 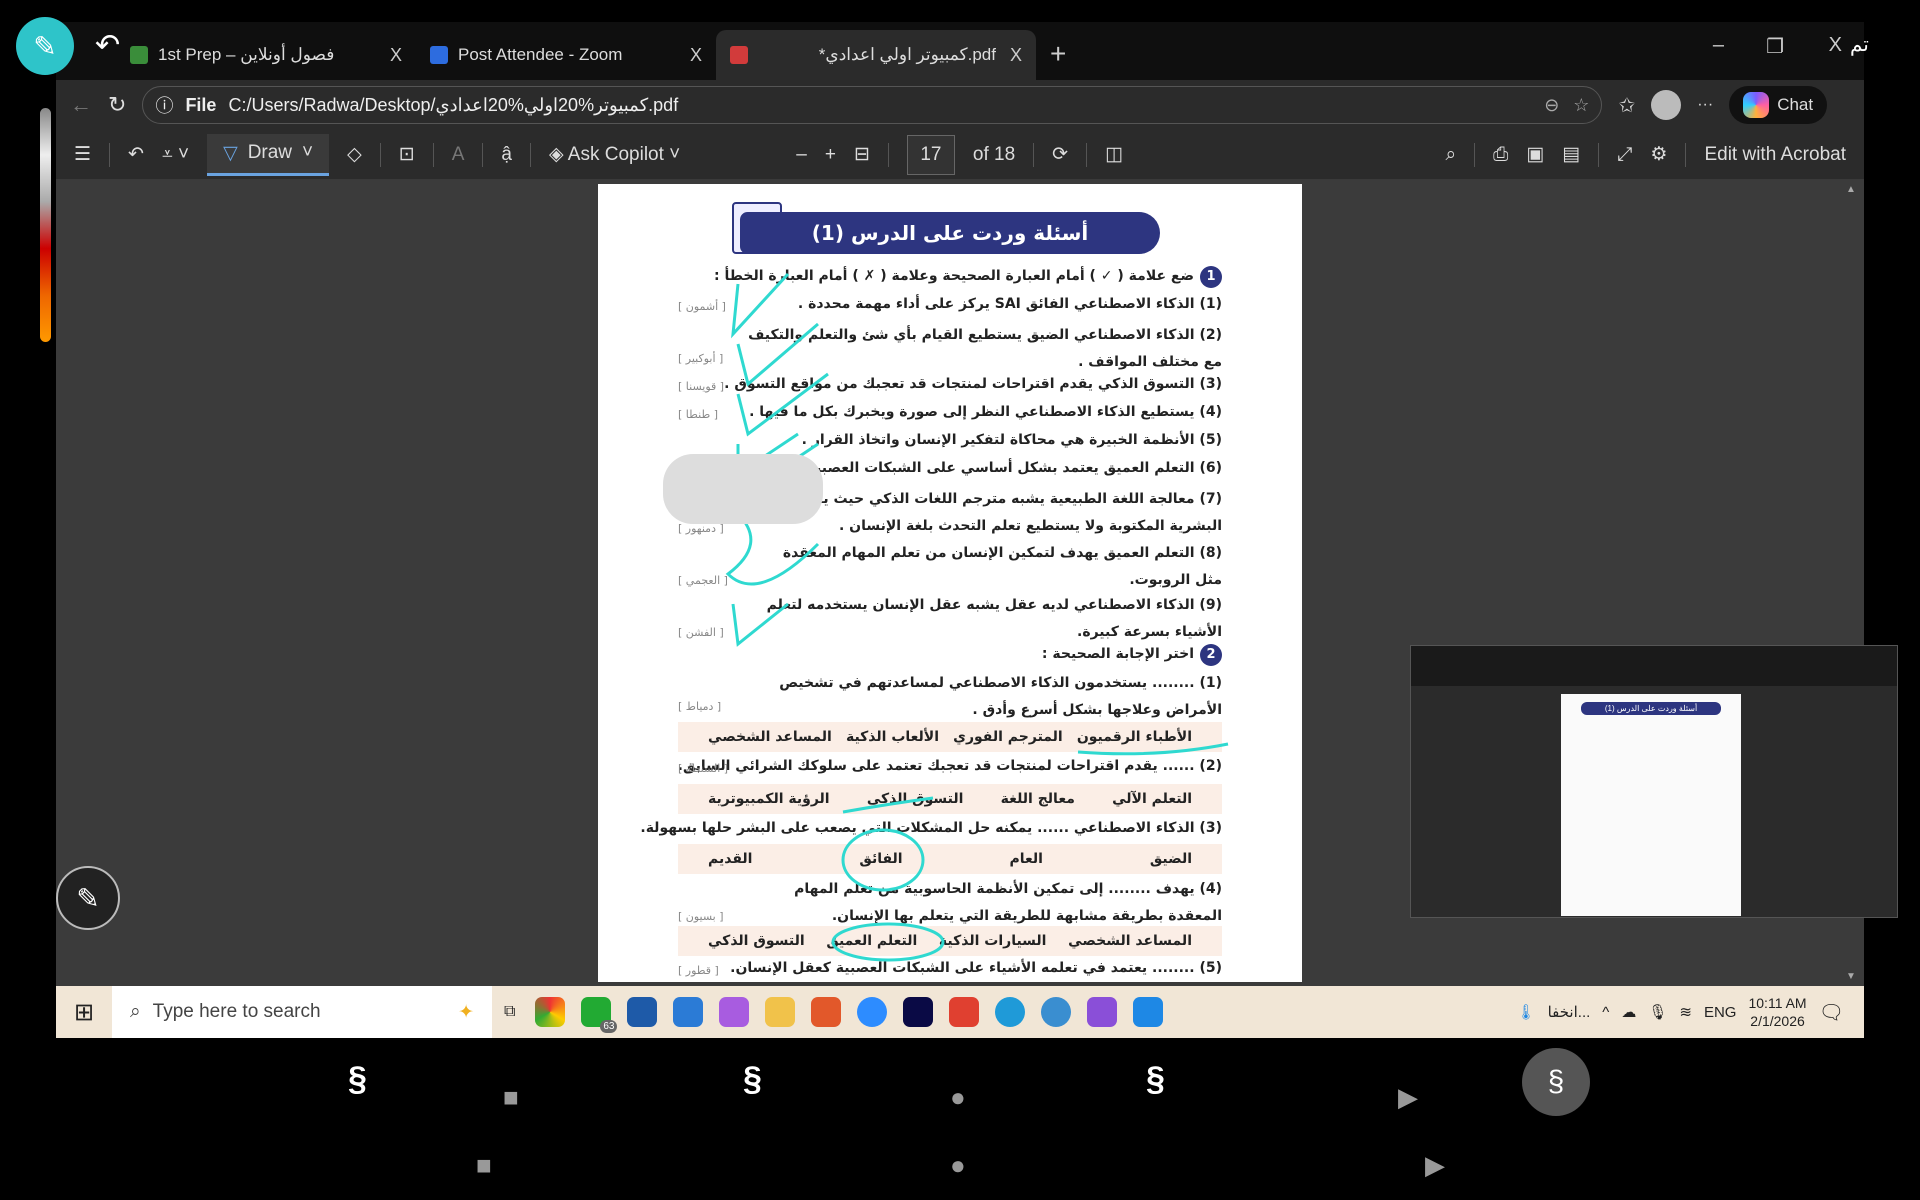 What do you see at coordinates (84, 1012) in the screenshot?
I see `windows-start-icon: ⊞` at bounding box center [84, 1012].